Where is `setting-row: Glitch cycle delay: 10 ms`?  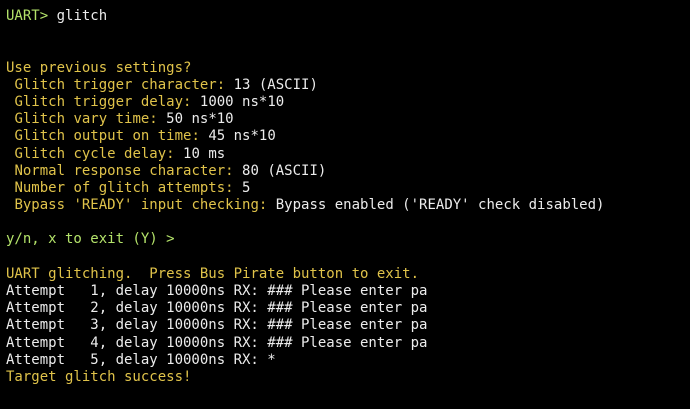
setting-row: Glitch cycle delay: 10 ms is located at coordinates (305, 154).